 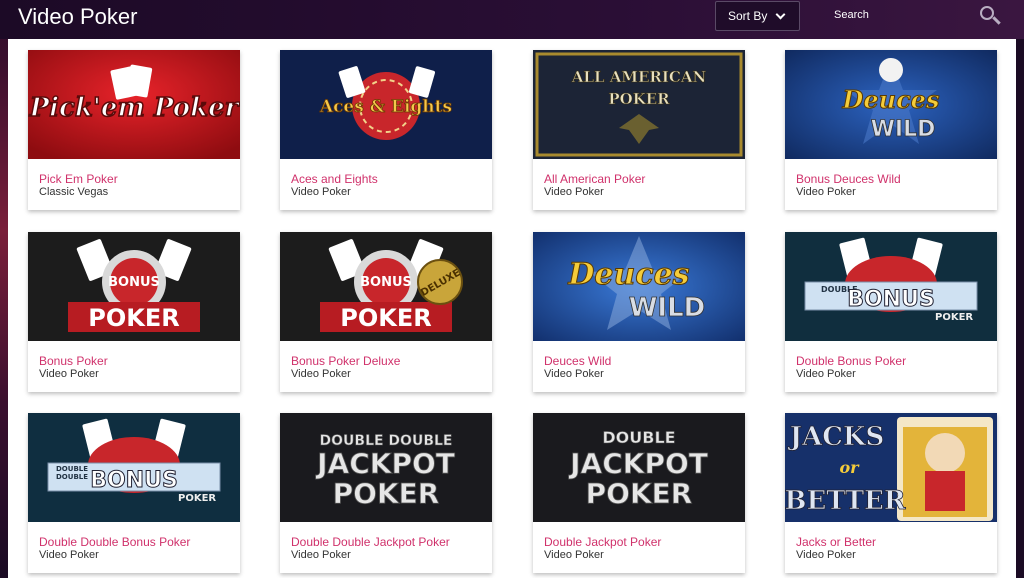 I want to click on game-title: Jacks or Better, so click(x=836, y=542).